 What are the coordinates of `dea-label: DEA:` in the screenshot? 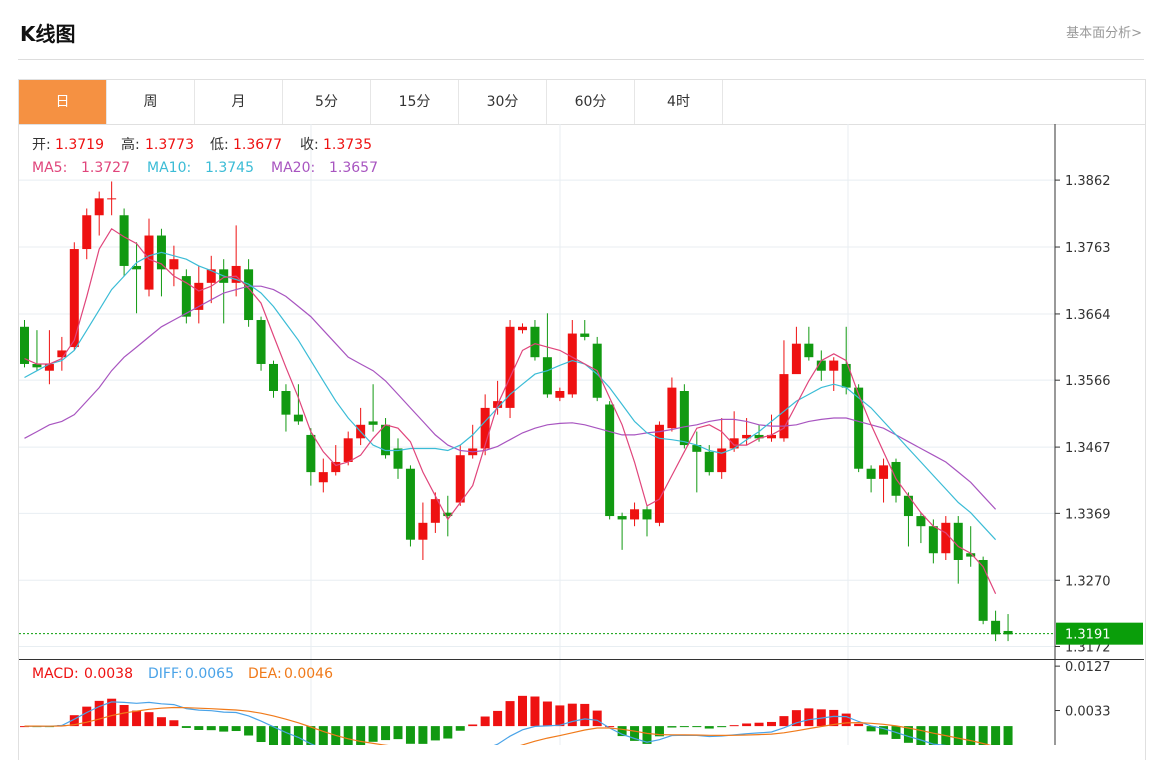 It's located at (265, 674).